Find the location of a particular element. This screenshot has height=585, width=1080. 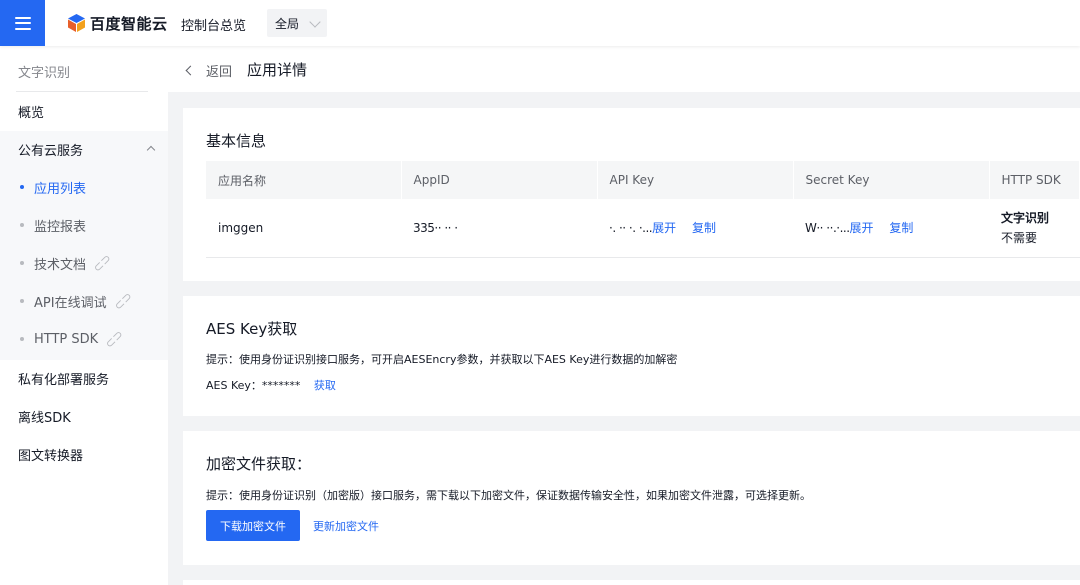

aes-key-value: AES Key：******* is located at coordinates (253, 385).